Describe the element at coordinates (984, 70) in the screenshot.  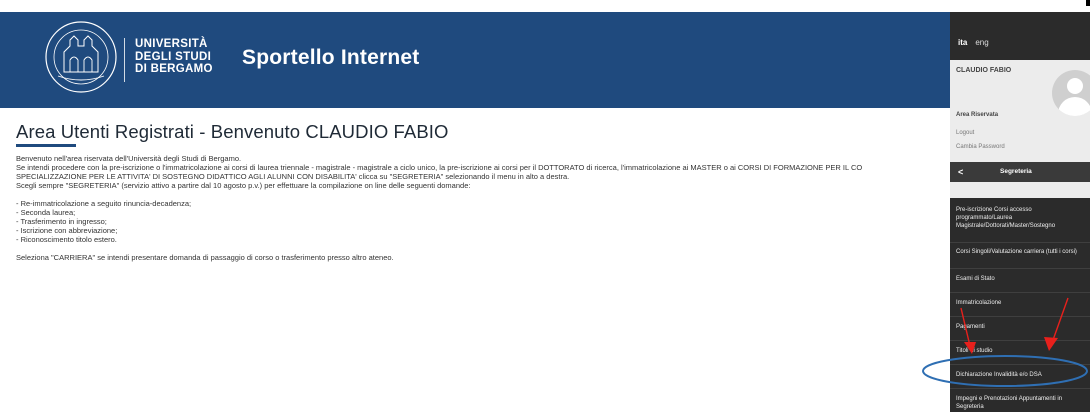
I see `username: CLAUDIO FABIO` at that location.